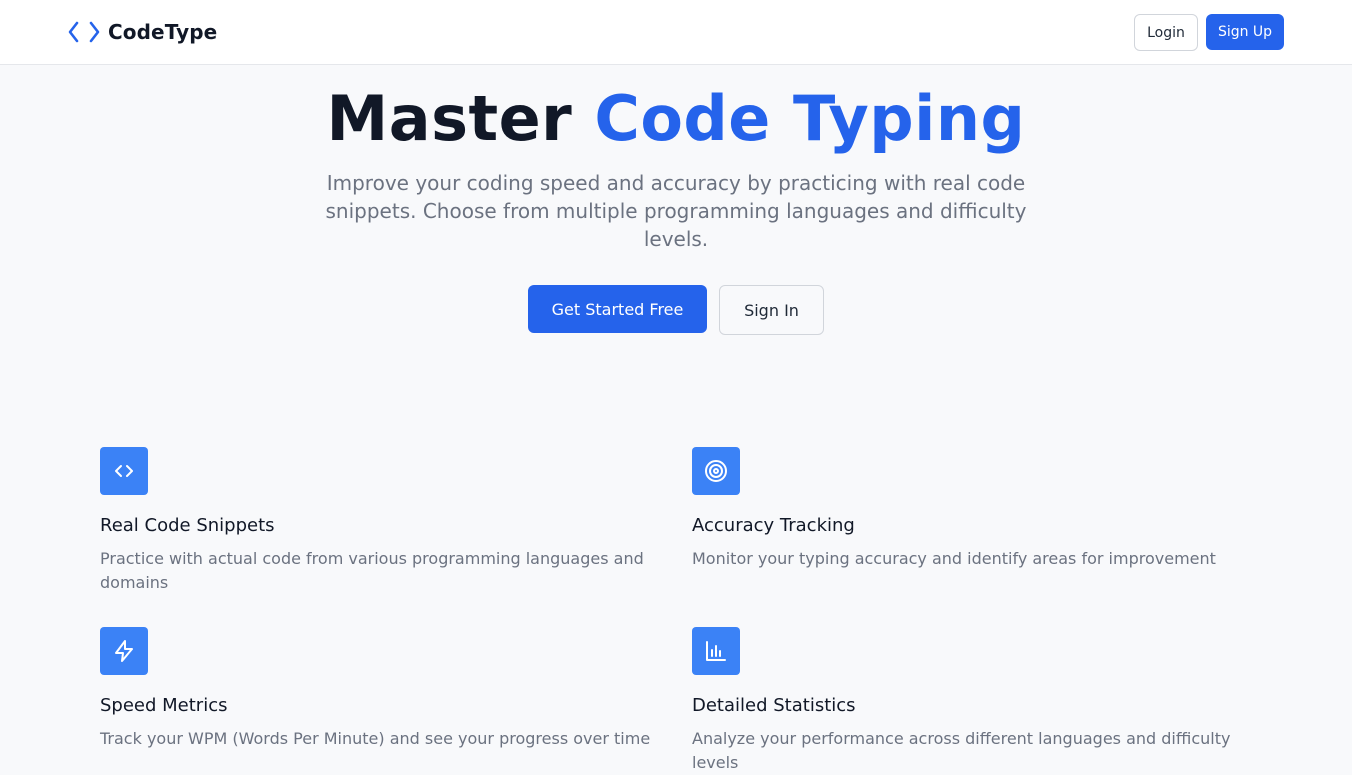  I want to click on bar-chart-icon, so click(716, 651).